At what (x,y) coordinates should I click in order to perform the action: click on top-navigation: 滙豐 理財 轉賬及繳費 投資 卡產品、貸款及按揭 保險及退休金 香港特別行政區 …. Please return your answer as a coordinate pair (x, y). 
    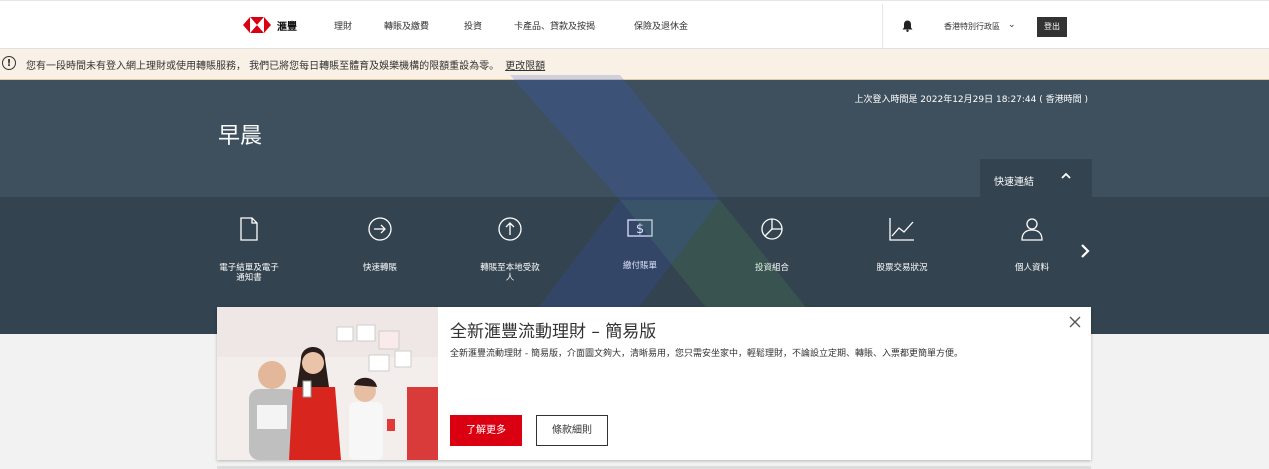
    Looking at the image, I should click on (634, 24).